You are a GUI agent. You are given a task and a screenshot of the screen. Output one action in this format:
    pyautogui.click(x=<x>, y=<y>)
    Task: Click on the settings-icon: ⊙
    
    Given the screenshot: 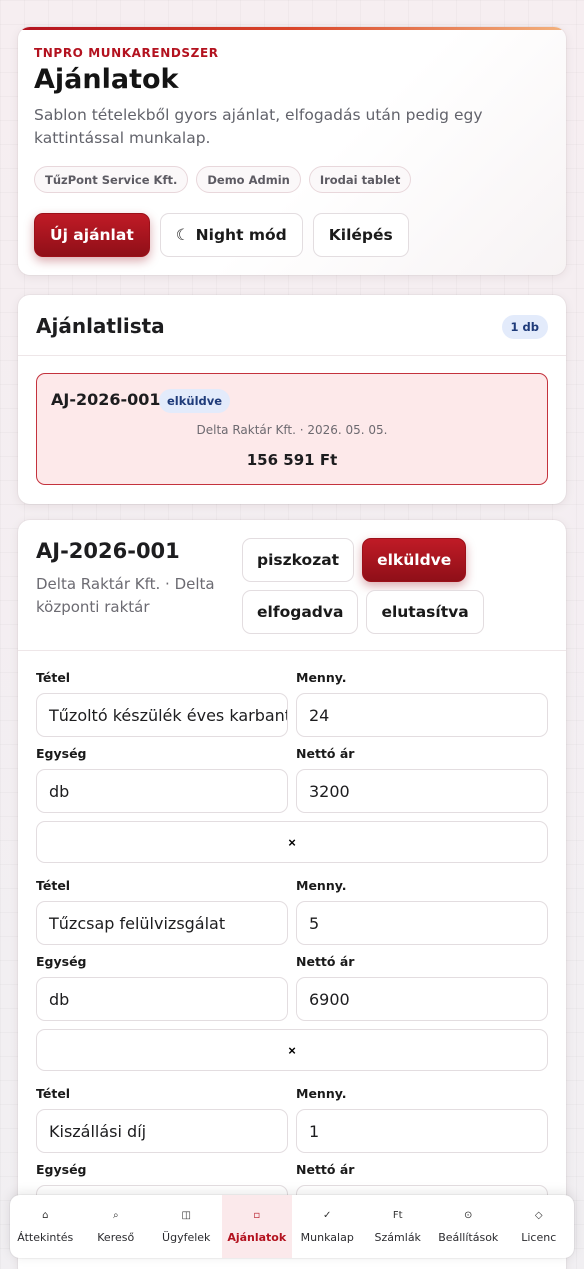 What is the action you would take?
    pyautogui.click(x=468, y=1215)
    